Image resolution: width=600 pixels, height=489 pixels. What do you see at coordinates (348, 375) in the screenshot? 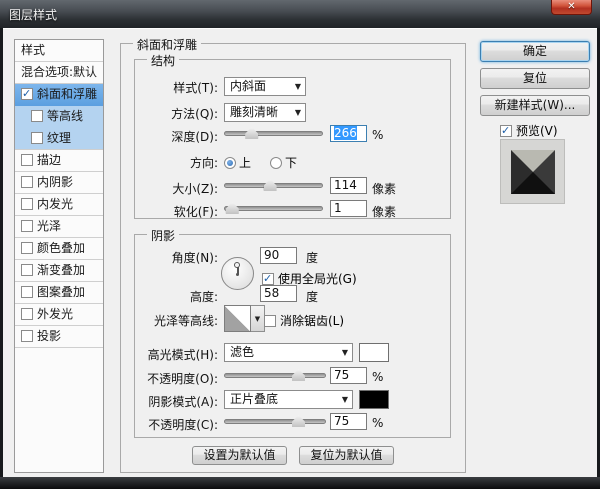
I see `highlight-opacity-input: 75` at bounding box center [348, 375].